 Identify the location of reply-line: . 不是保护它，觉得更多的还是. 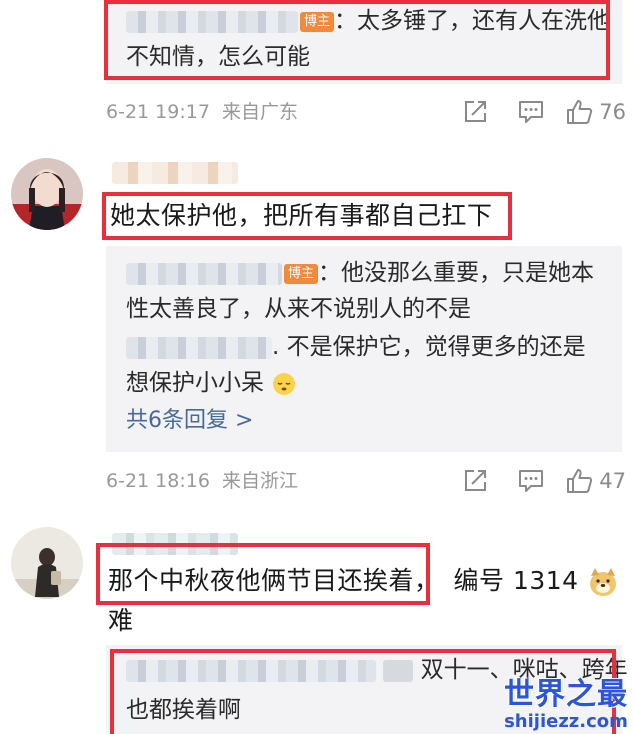
(356, 347).